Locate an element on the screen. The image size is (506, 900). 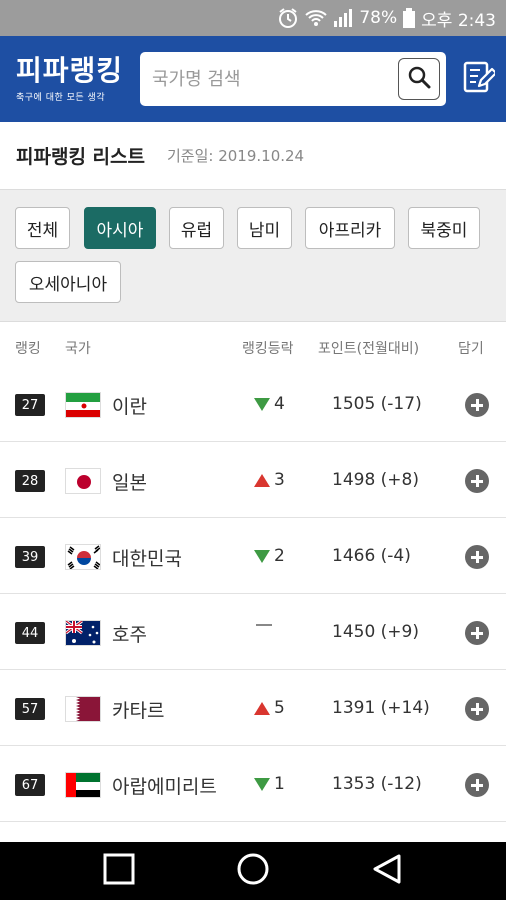
country-name: 대한민국 is located at coordinates (147, 559).